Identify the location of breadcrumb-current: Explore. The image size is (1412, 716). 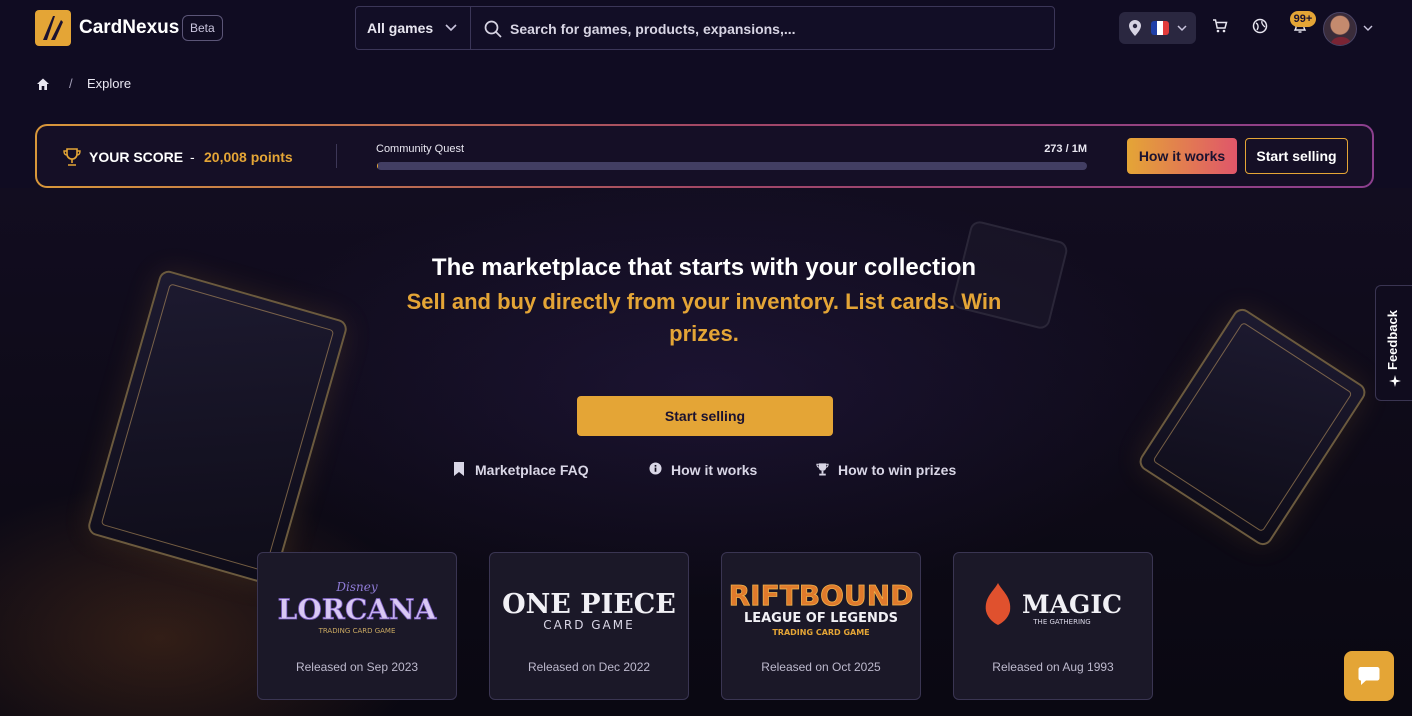
(109, 83).